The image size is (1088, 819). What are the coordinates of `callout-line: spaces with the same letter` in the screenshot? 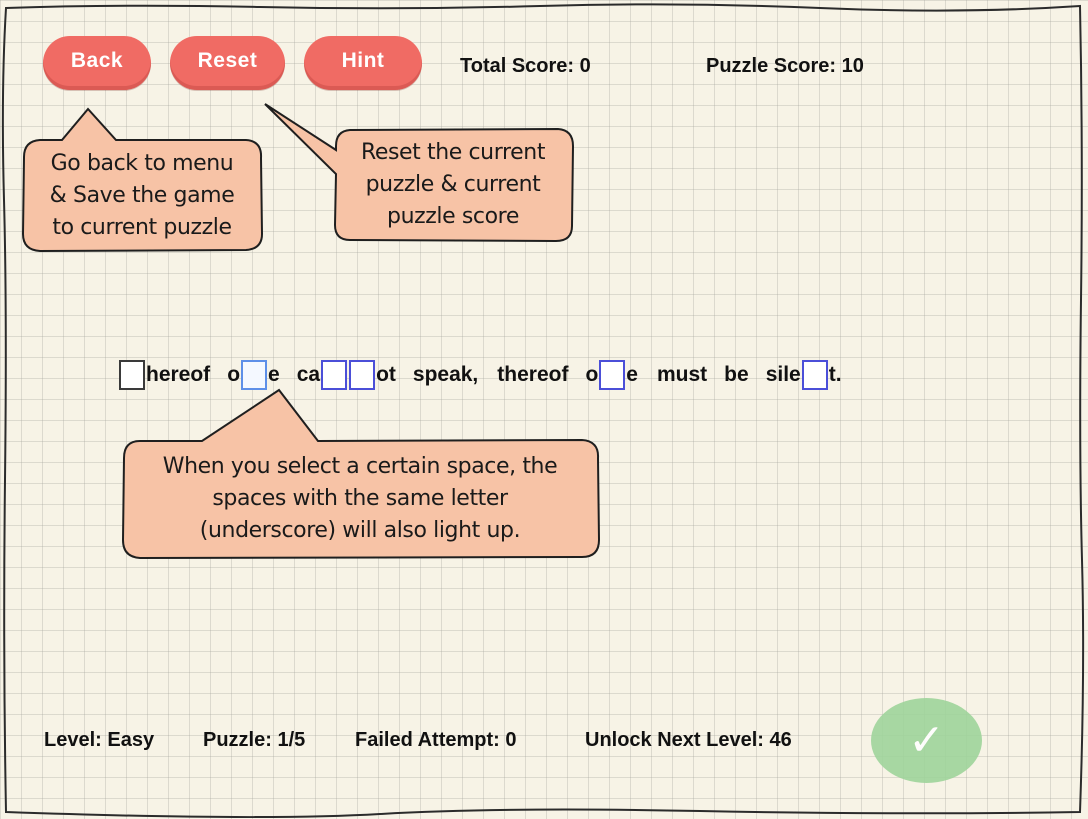 It's located at (360, 498).